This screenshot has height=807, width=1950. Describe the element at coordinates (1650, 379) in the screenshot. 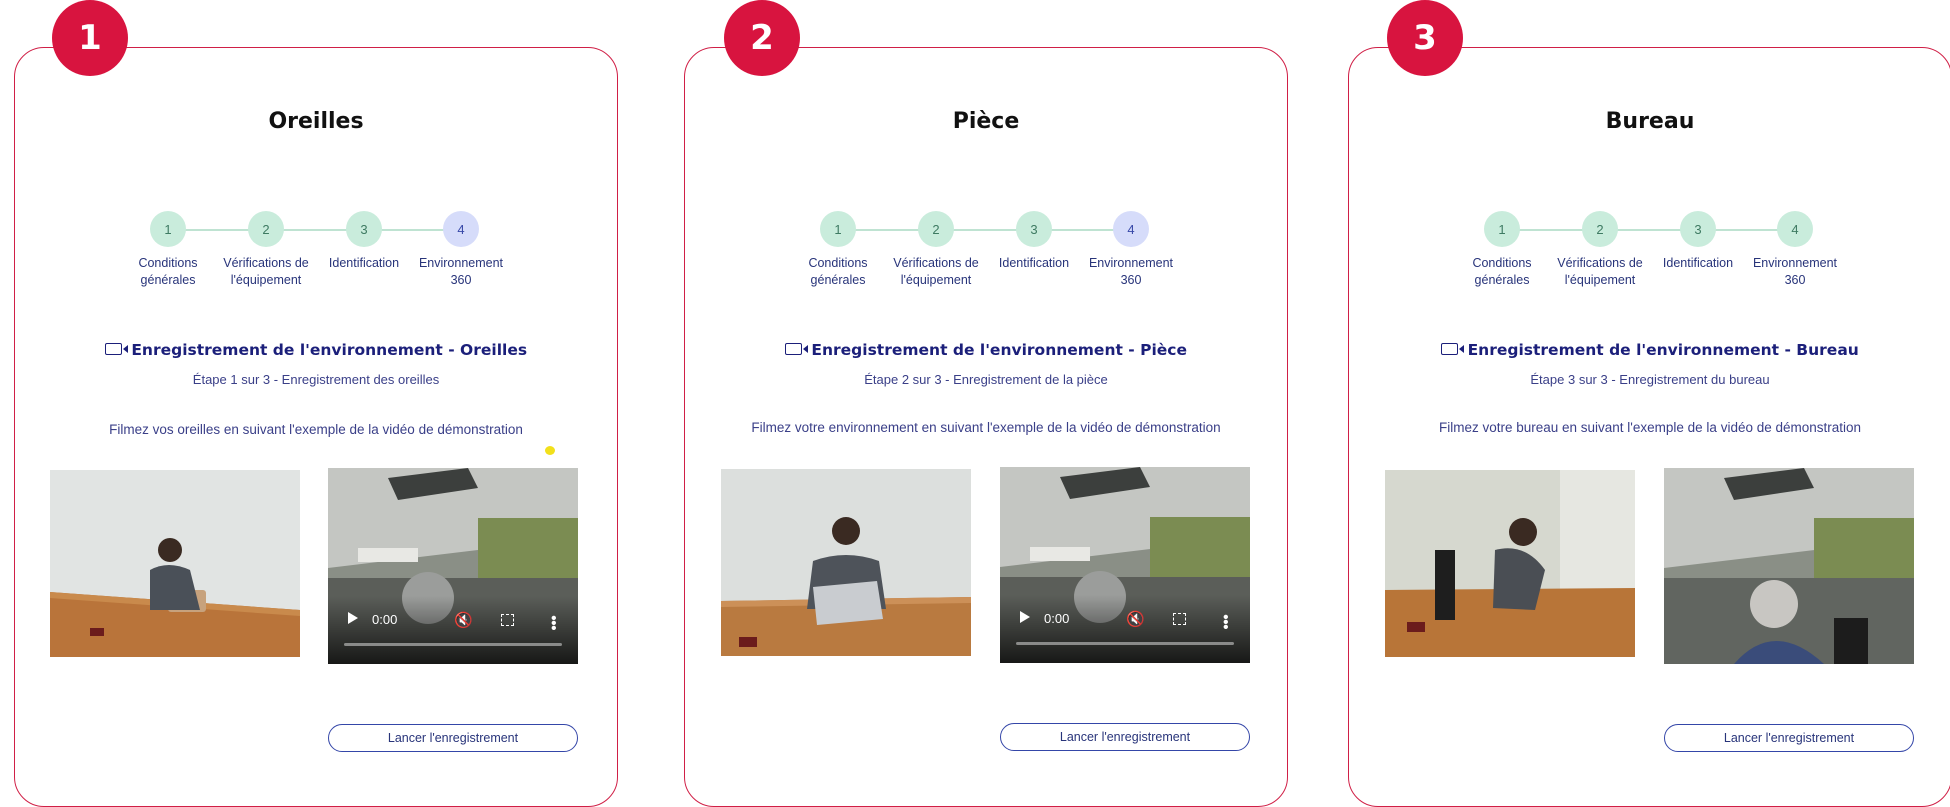

I see `substep-text: Étape 3 sur 3 - Enregistrement du bureau` at that location.